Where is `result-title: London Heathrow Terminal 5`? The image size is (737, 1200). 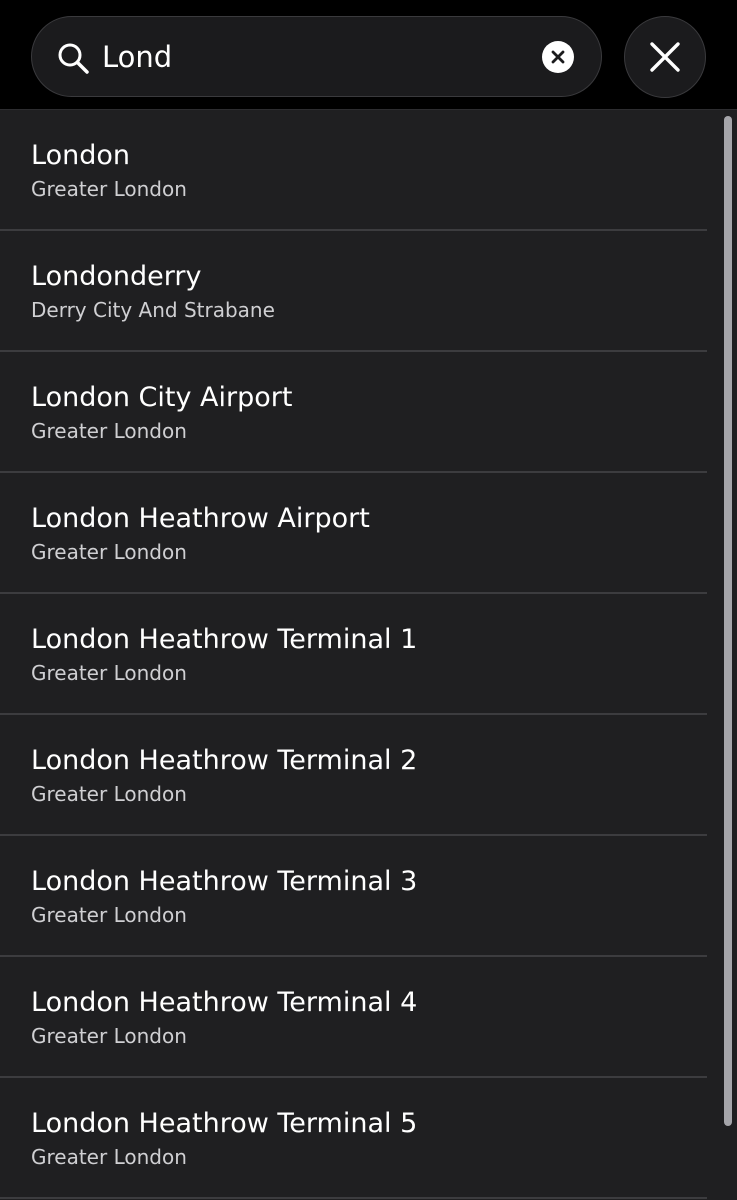 result-title: London Heathrow Terminal 5 is located at coordinates (224, 1123).